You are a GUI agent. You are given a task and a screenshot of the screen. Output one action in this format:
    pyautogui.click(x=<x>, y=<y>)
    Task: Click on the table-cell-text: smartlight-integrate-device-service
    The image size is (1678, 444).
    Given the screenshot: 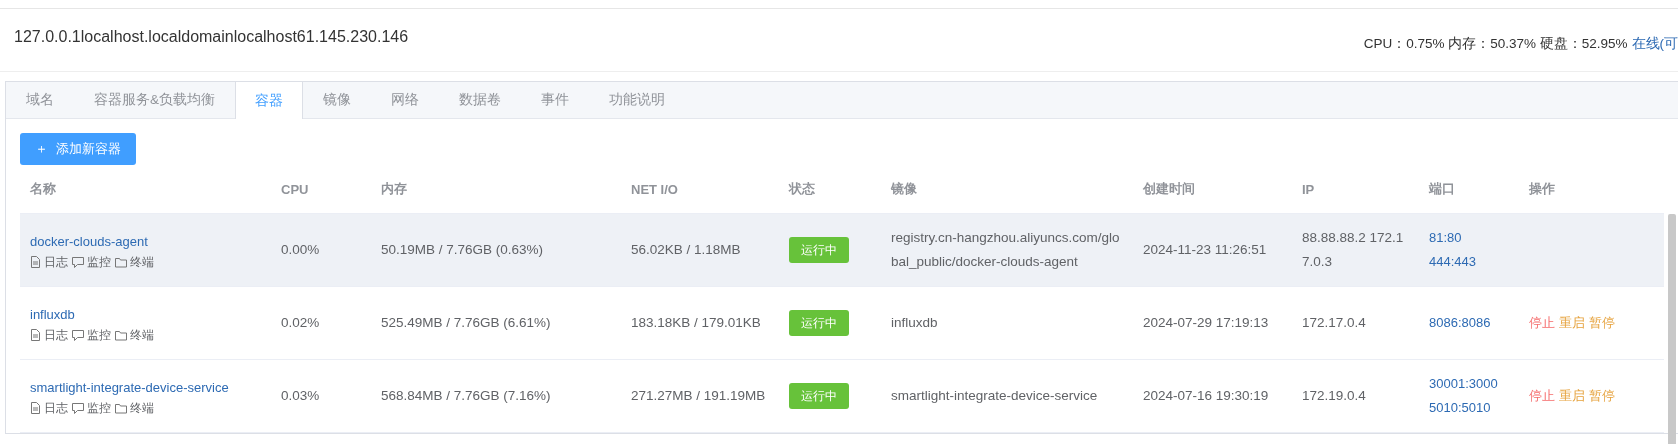 What is the action you would take?
    pyautogui.click(x=994, y=396)
    